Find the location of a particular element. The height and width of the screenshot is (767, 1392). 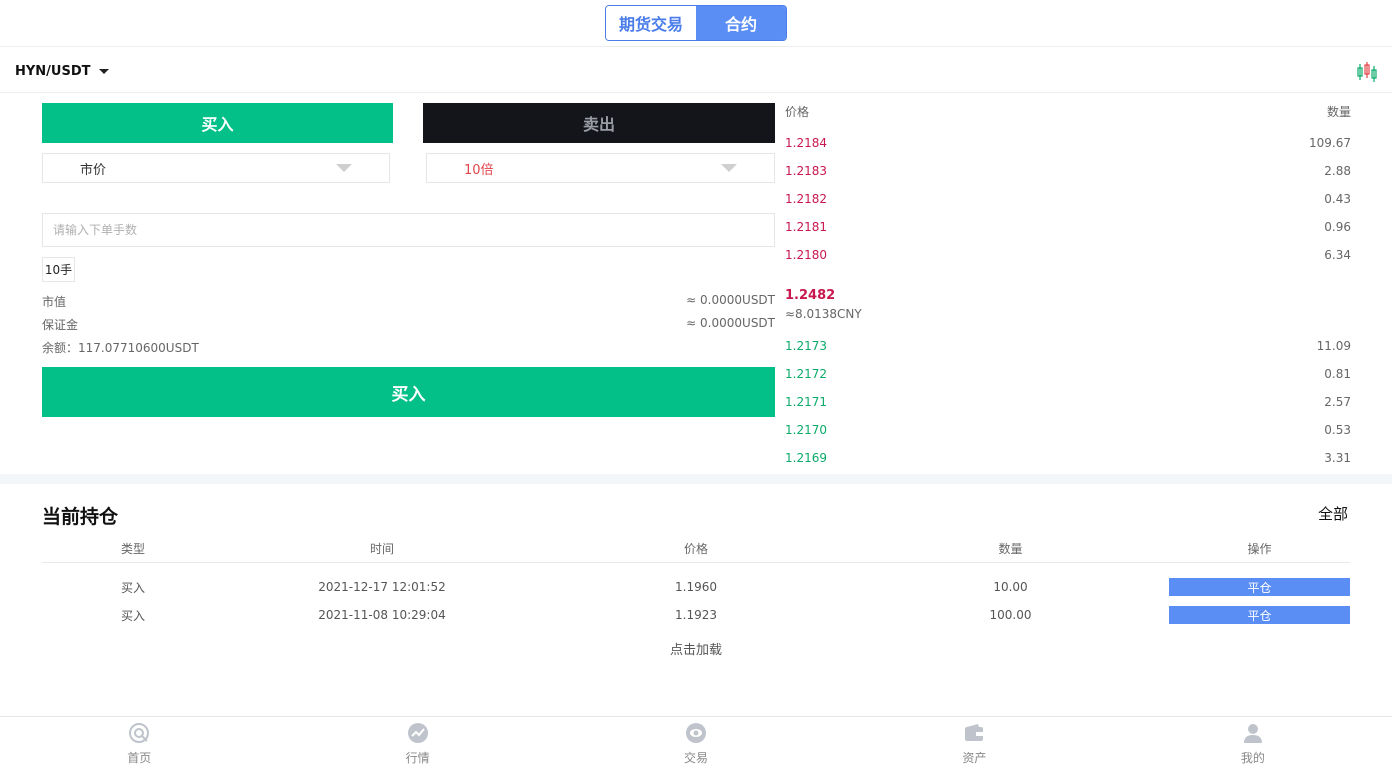

order-type-value: 市价 is located at coordinates (93, 170).